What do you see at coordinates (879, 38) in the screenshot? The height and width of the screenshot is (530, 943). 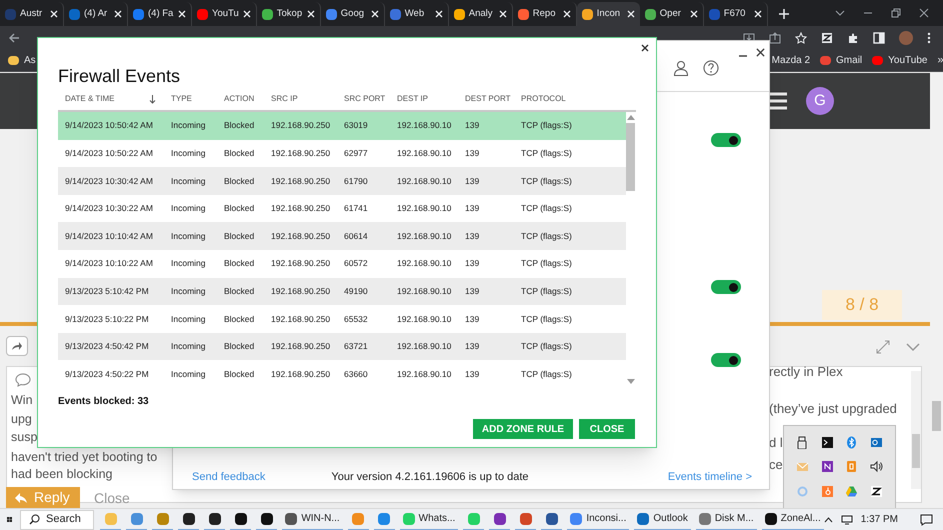 I see `sidebar-icon` at bounding box center [879, 38].